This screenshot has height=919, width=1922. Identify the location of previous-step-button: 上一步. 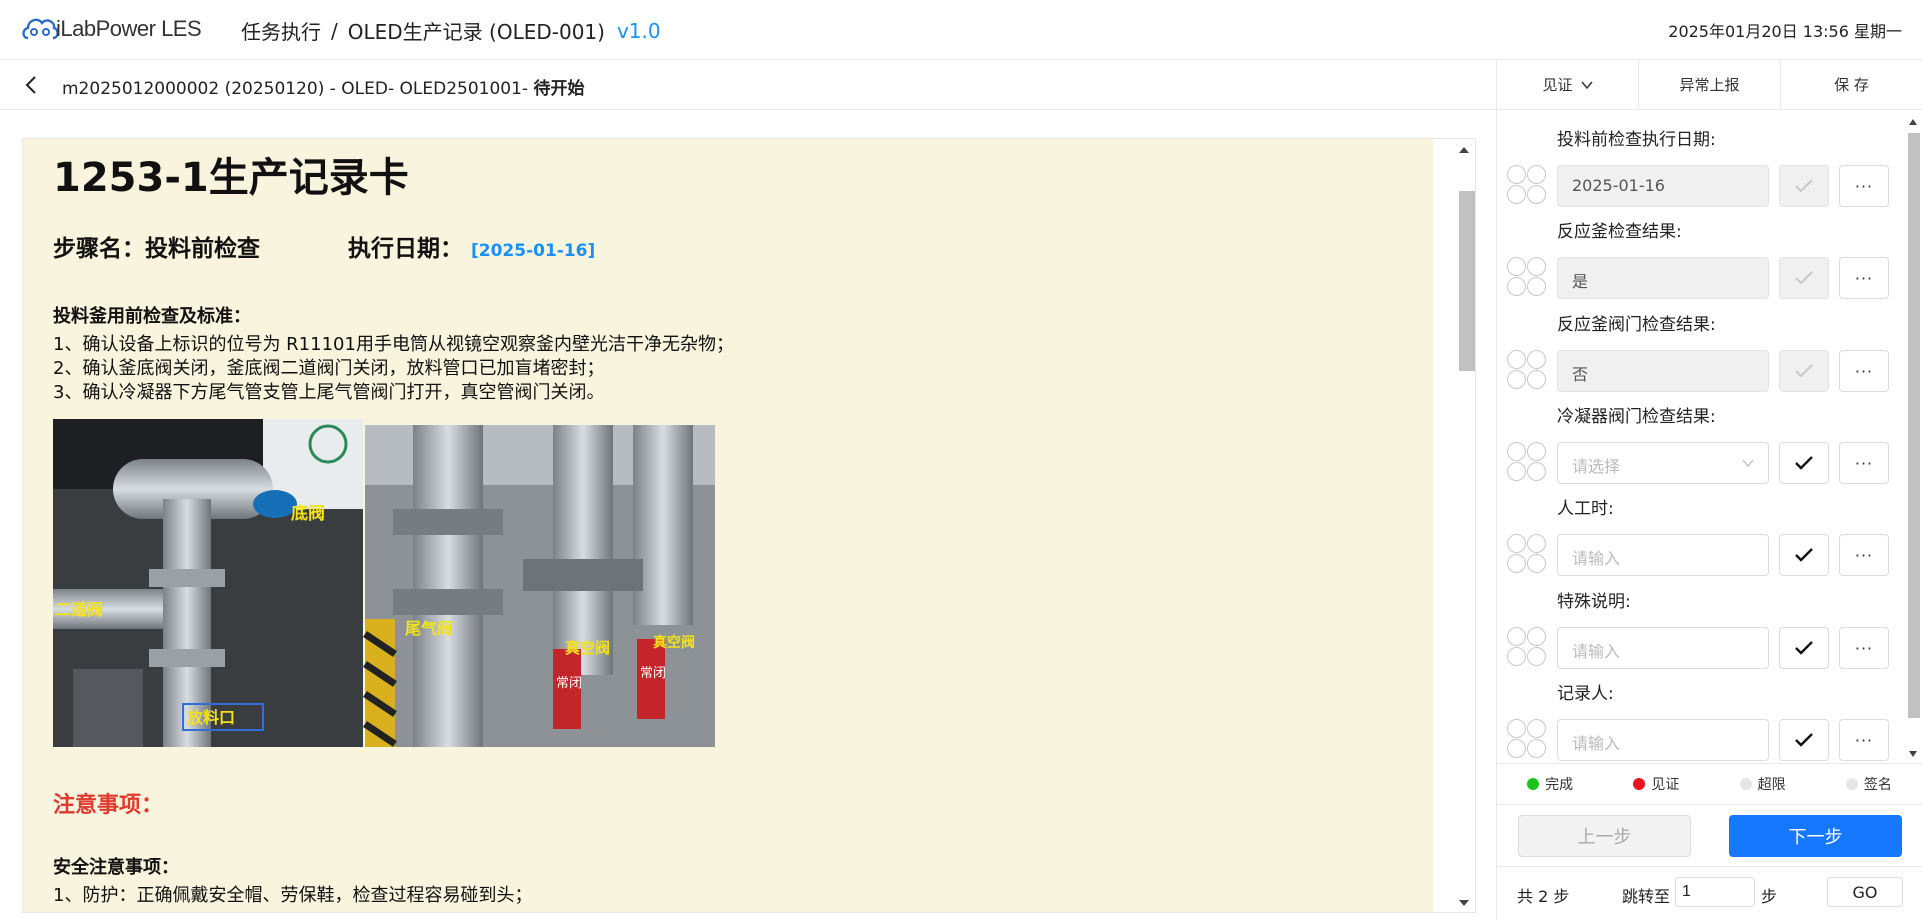
(1604, 836).